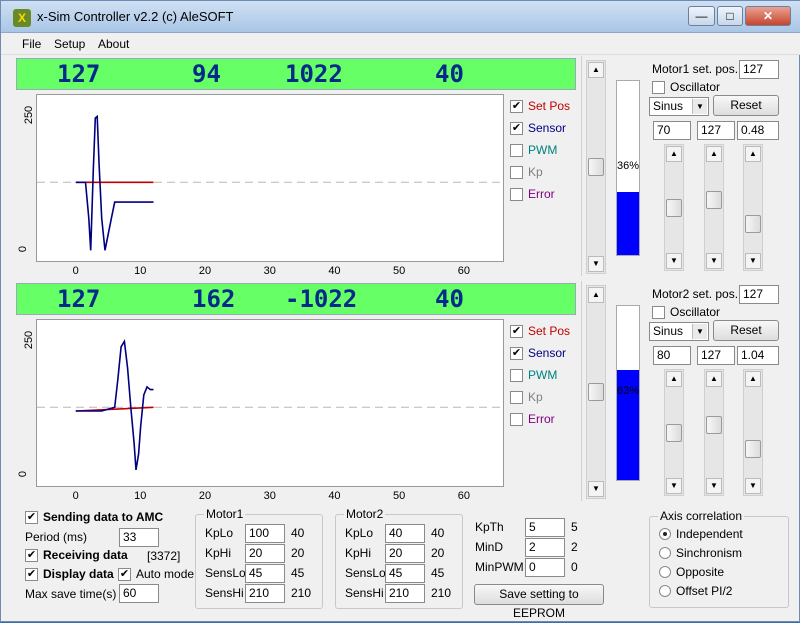  What do you see at coordinates (665, 553) in the screenshot?
I see `radio-sinchronism` at bounding box center [665, 553].